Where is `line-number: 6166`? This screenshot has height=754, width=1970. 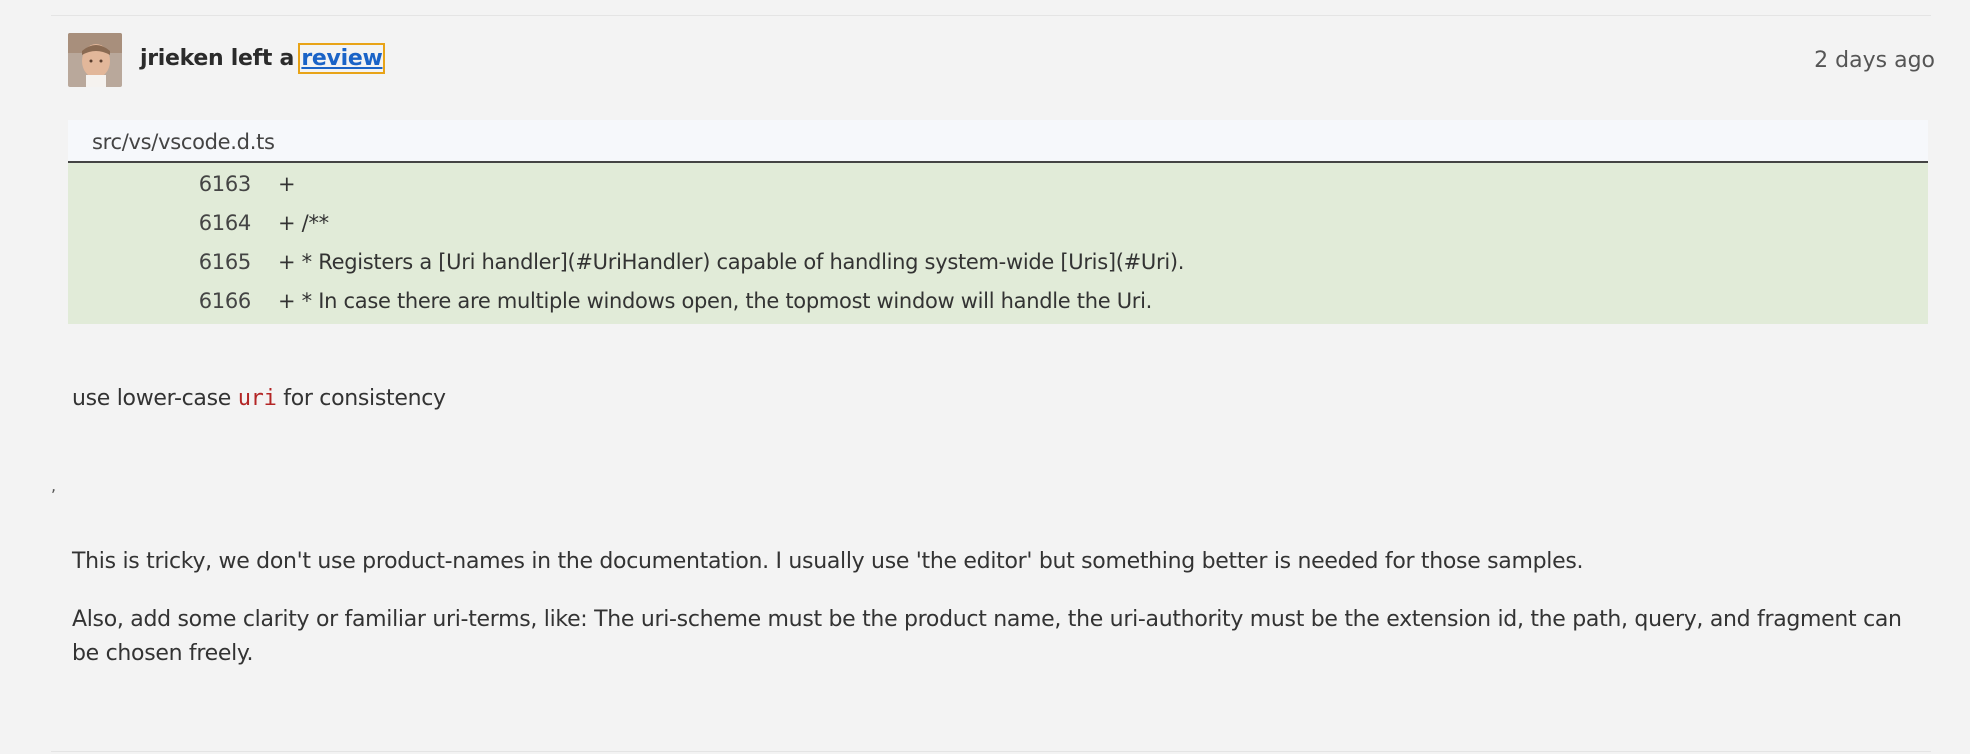 line-number: 6166 is located at coordinates (225, 301).